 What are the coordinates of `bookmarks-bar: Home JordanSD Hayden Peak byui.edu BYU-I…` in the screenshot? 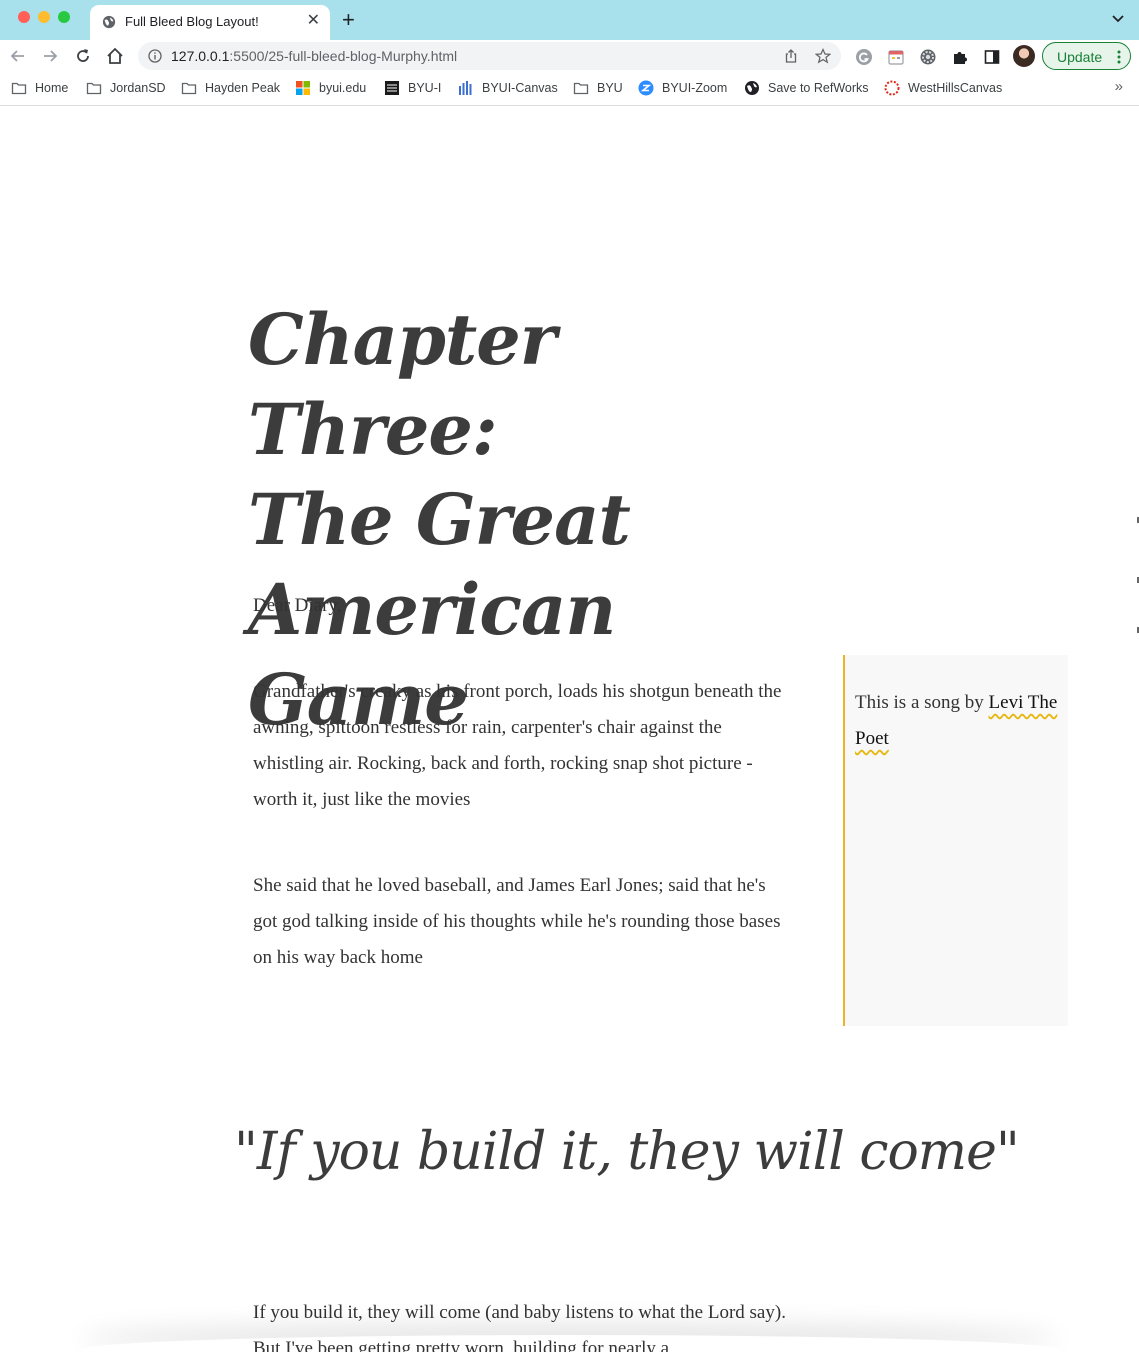 It's located at (569, 89).